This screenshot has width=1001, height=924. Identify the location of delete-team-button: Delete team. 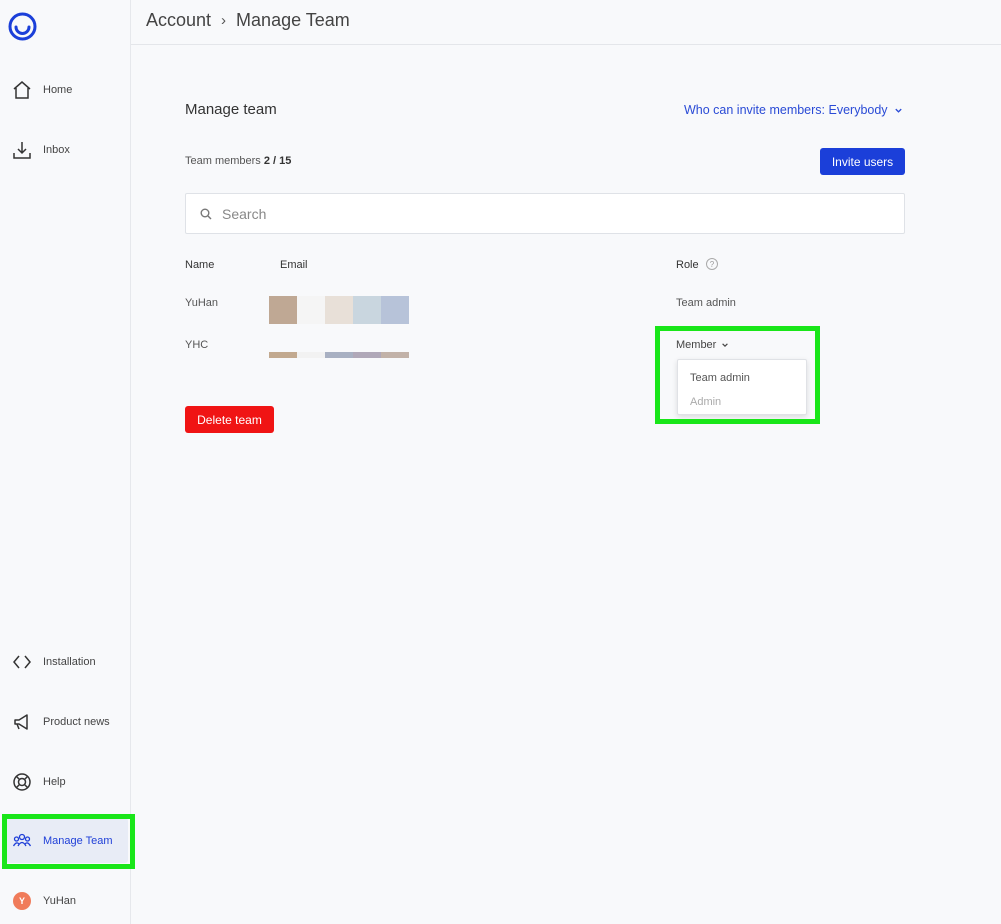
(229, 419).